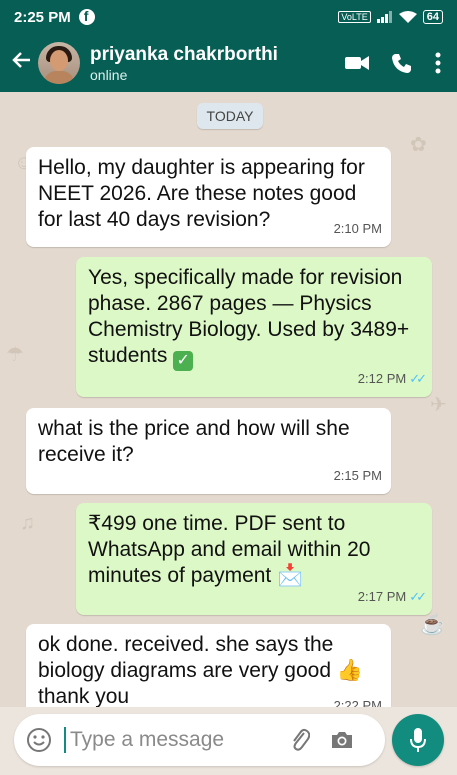  Describe the element at coordinates (228, 17) in the screenshot. I see `status-bar: 2:25 PM VoLTE 64` at that location.